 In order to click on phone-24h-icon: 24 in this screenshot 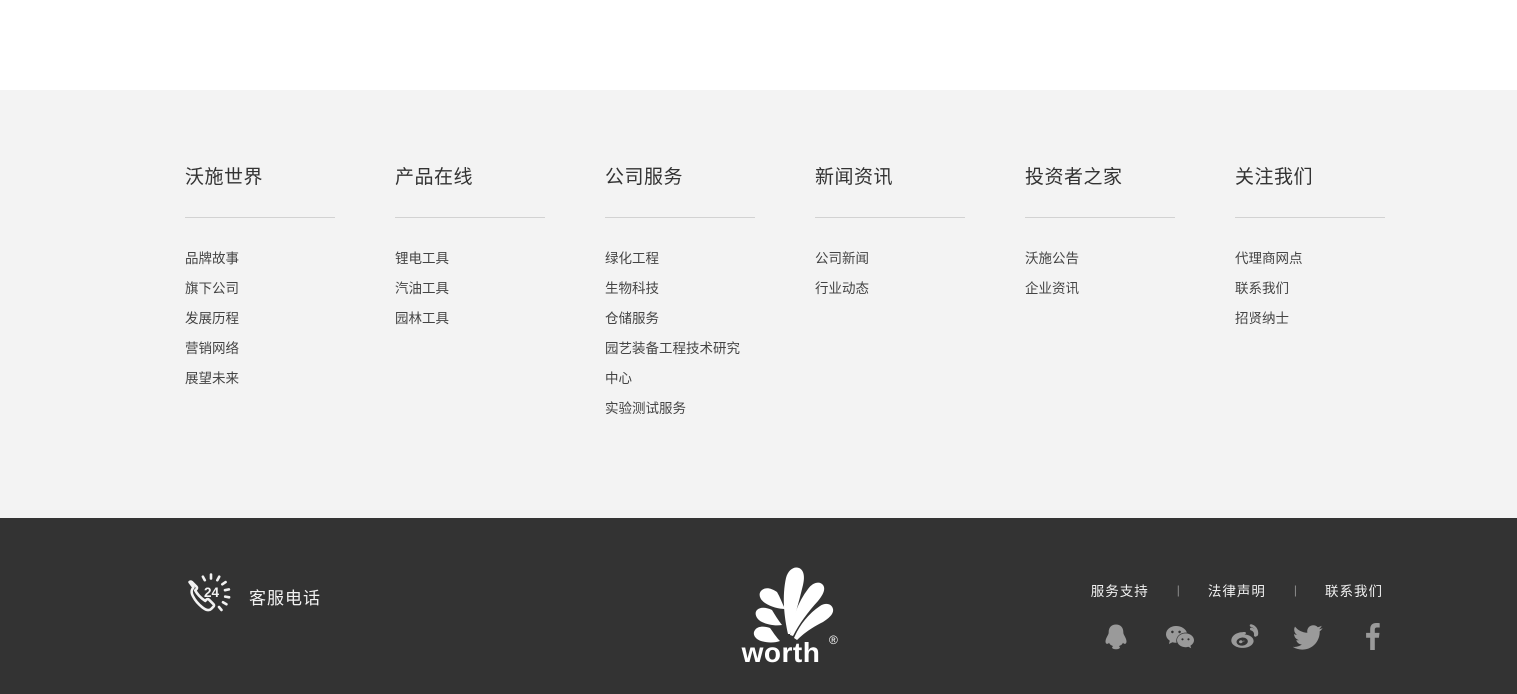, I will do `click(209, 596)`.